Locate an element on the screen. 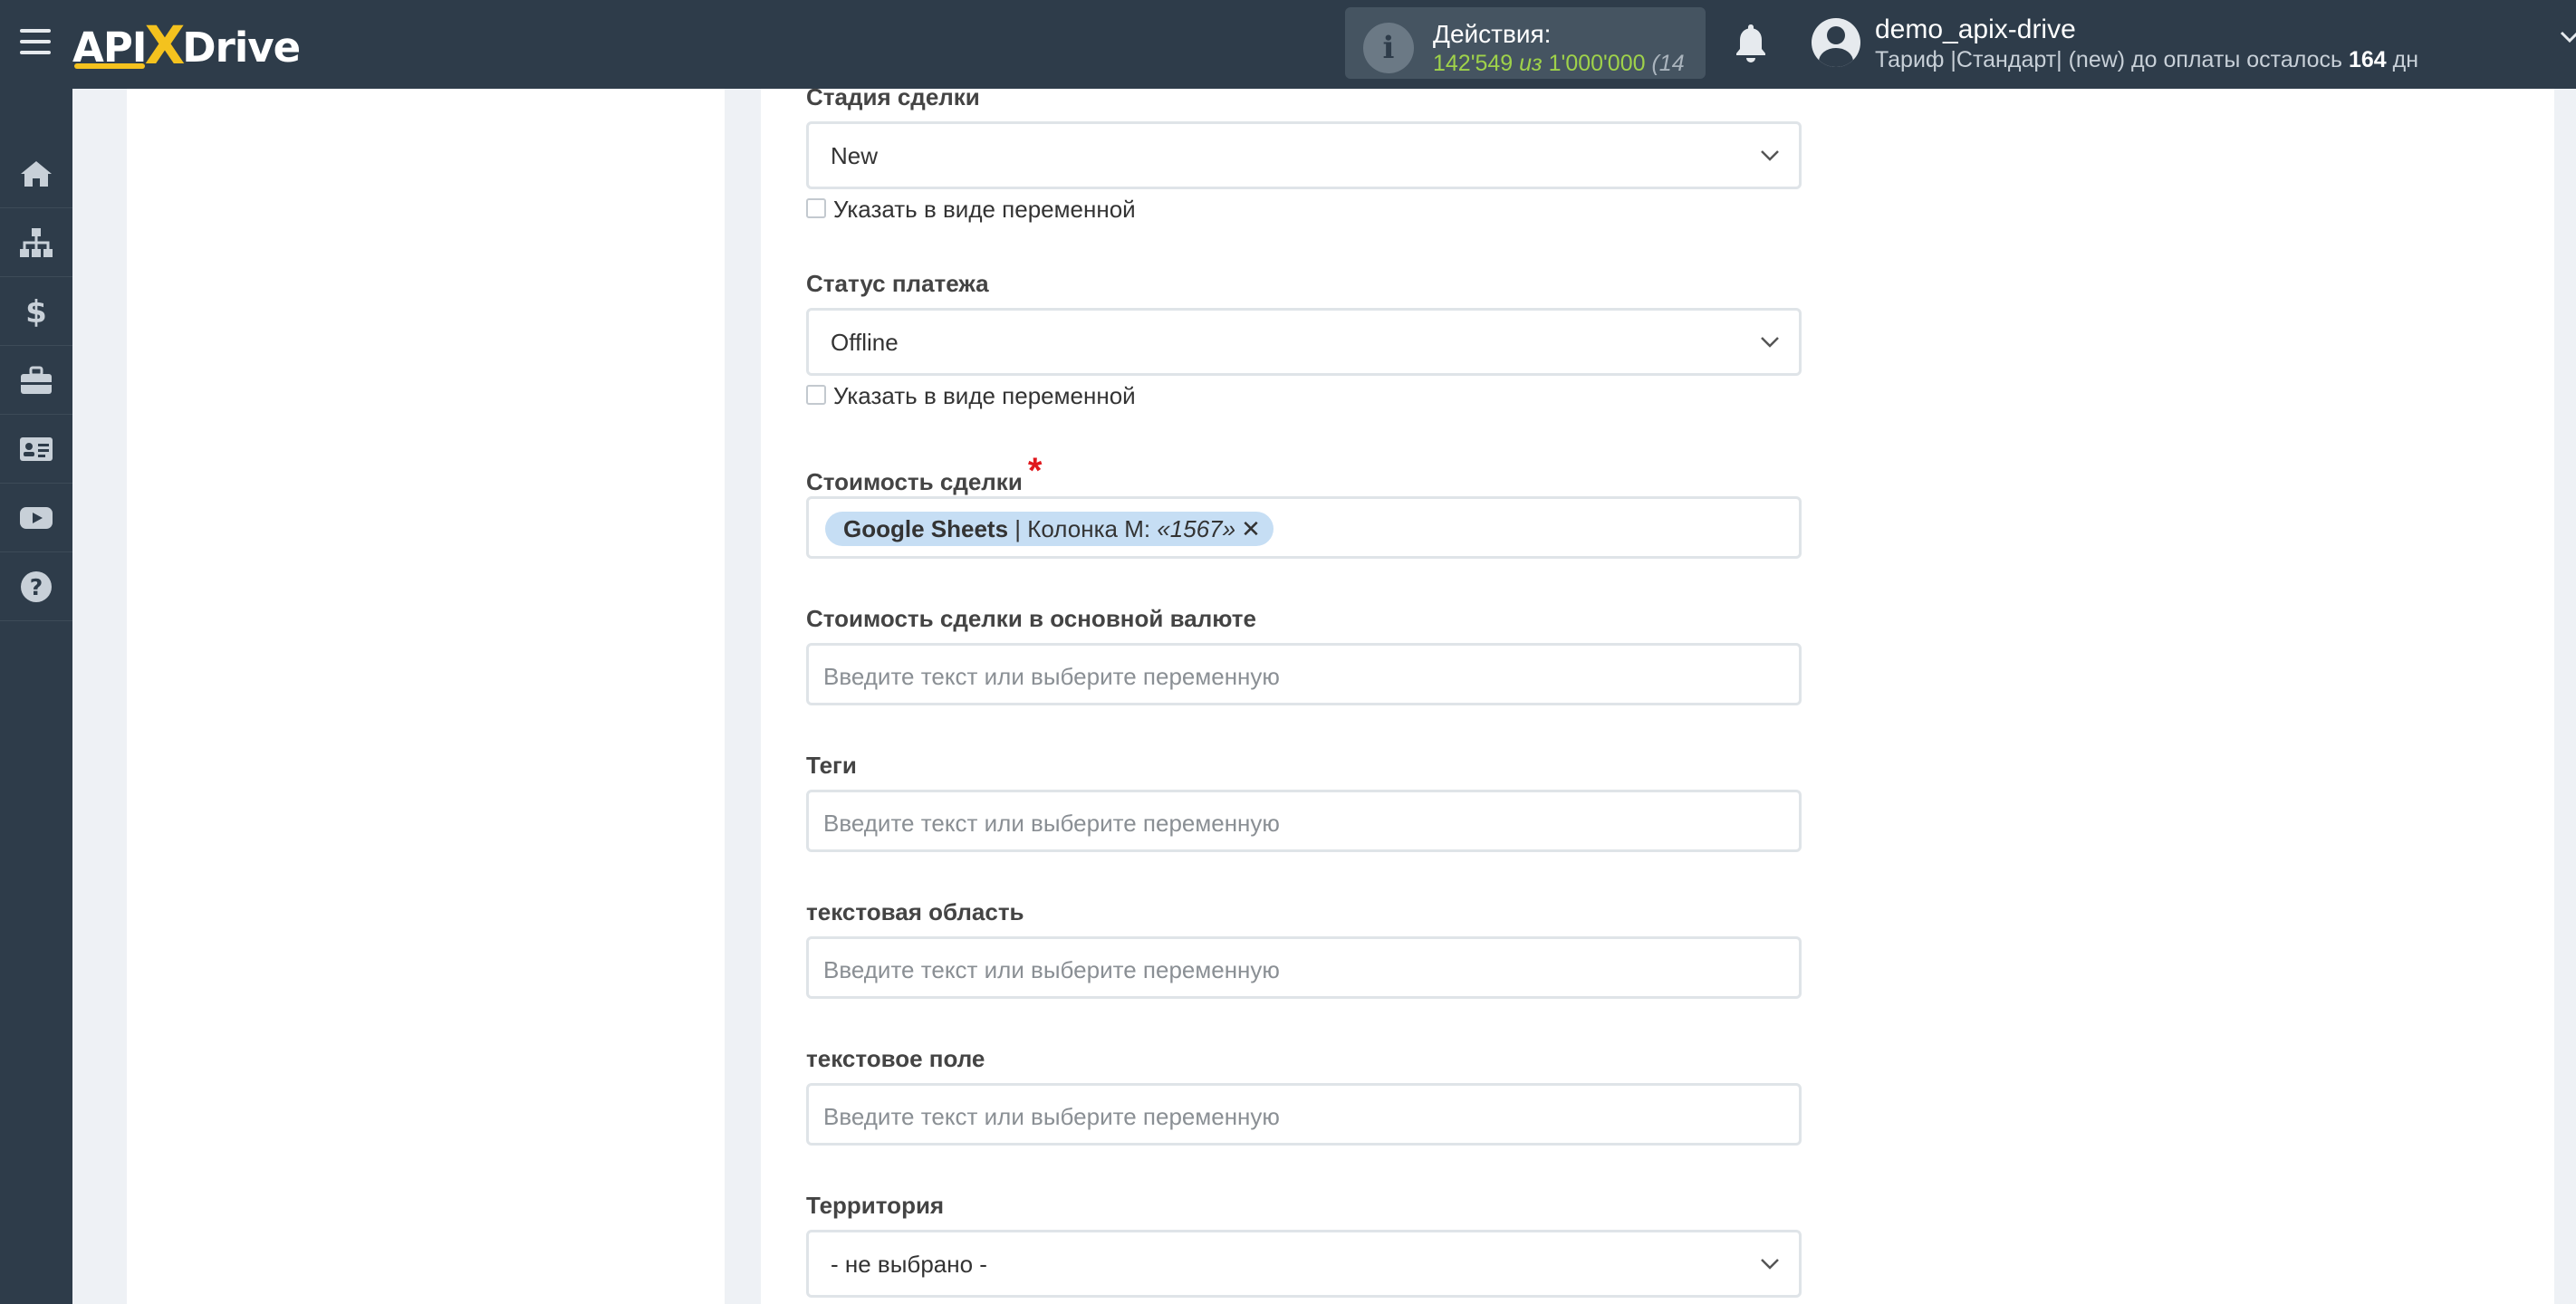  actions-count: 142'549 из 1'000'000 (14 is located at coordinates (1559, 64).